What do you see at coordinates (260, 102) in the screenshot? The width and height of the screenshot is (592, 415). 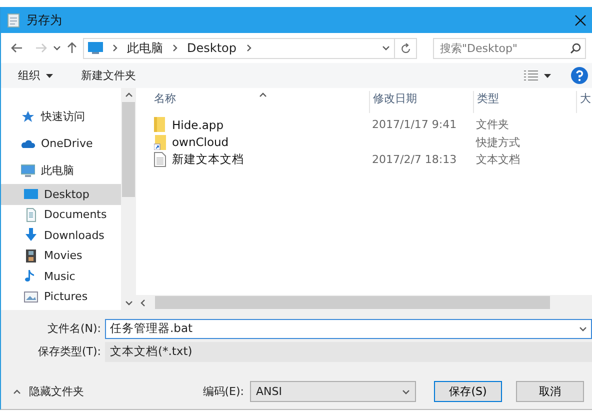 I see `column-header: 名称` at bounding box center [260, 102].